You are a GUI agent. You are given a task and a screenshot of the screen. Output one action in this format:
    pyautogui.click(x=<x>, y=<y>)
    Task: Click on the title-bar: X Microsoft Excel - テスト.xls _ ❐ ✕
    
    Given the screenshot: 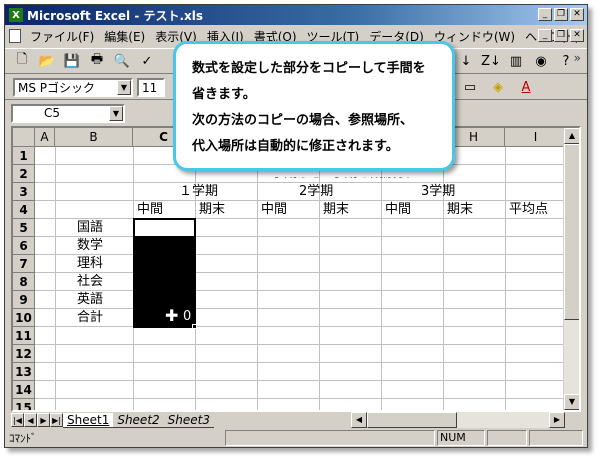 What is the action you would take?
    pyautogui.click(x=296, y=15)
    